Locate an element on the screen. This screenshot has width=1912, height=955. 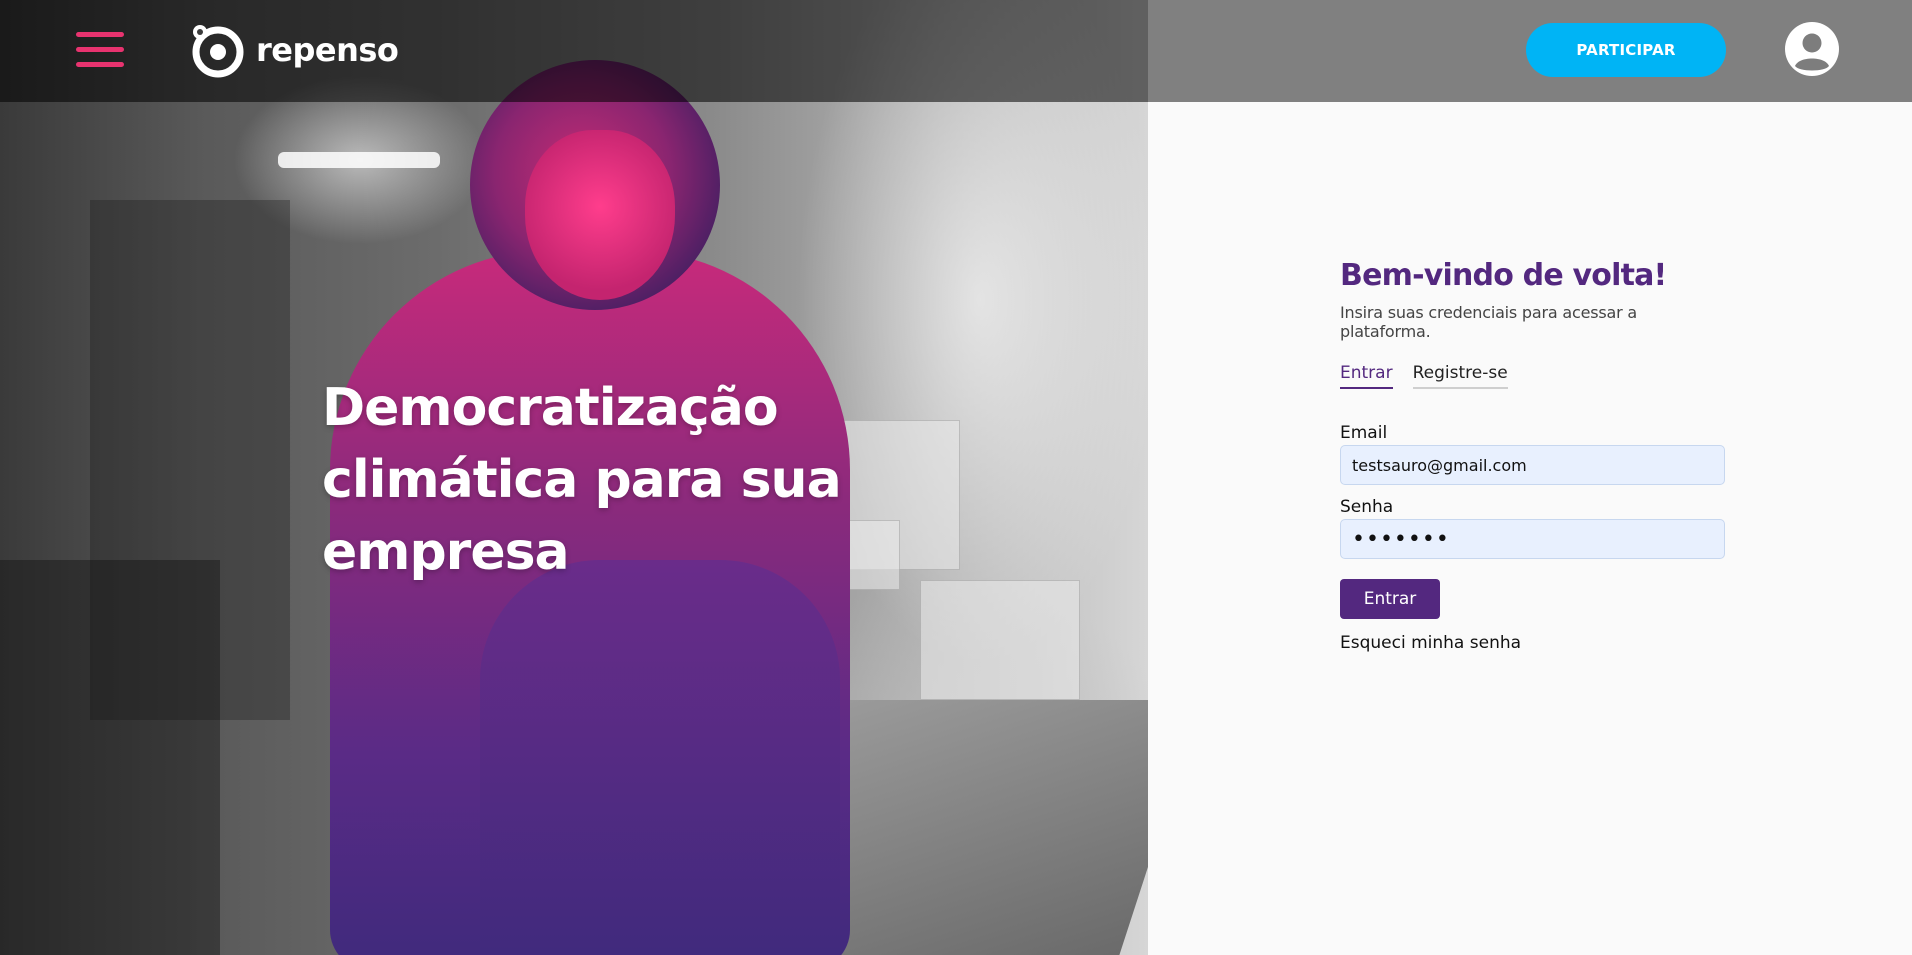
repenso-logo: repenso is located at coordinates (293, 50).